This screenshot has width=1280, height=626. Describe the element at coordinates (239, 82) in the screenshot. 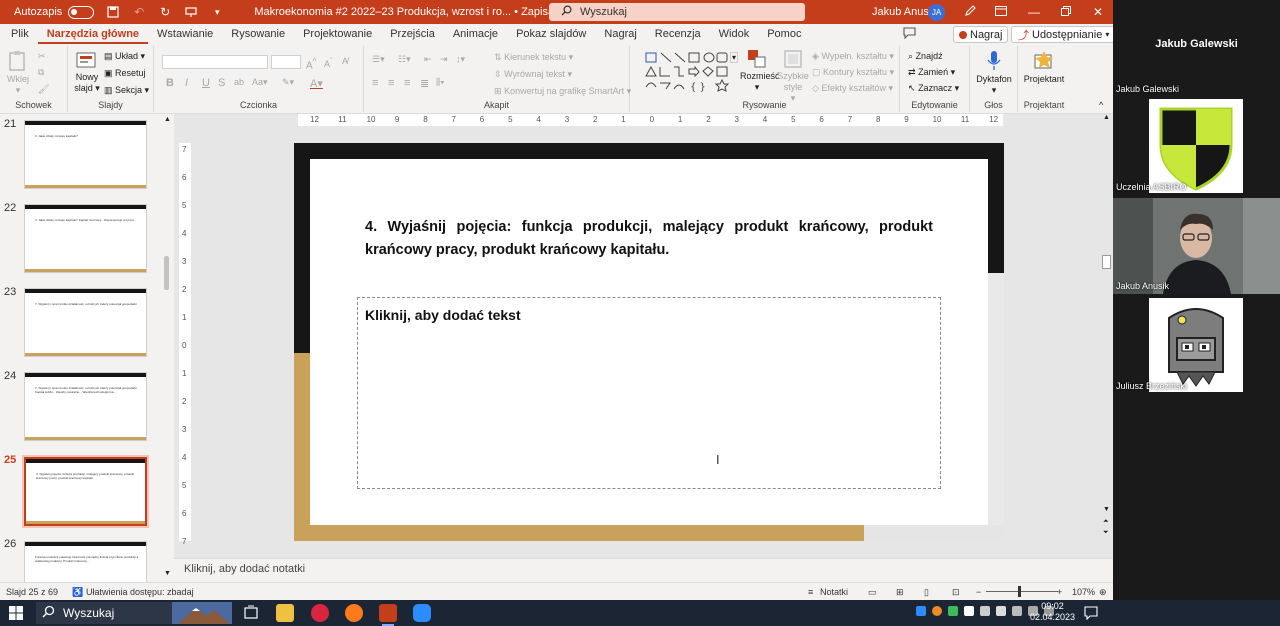

I see `char-spacing-icon: ab` at that location.